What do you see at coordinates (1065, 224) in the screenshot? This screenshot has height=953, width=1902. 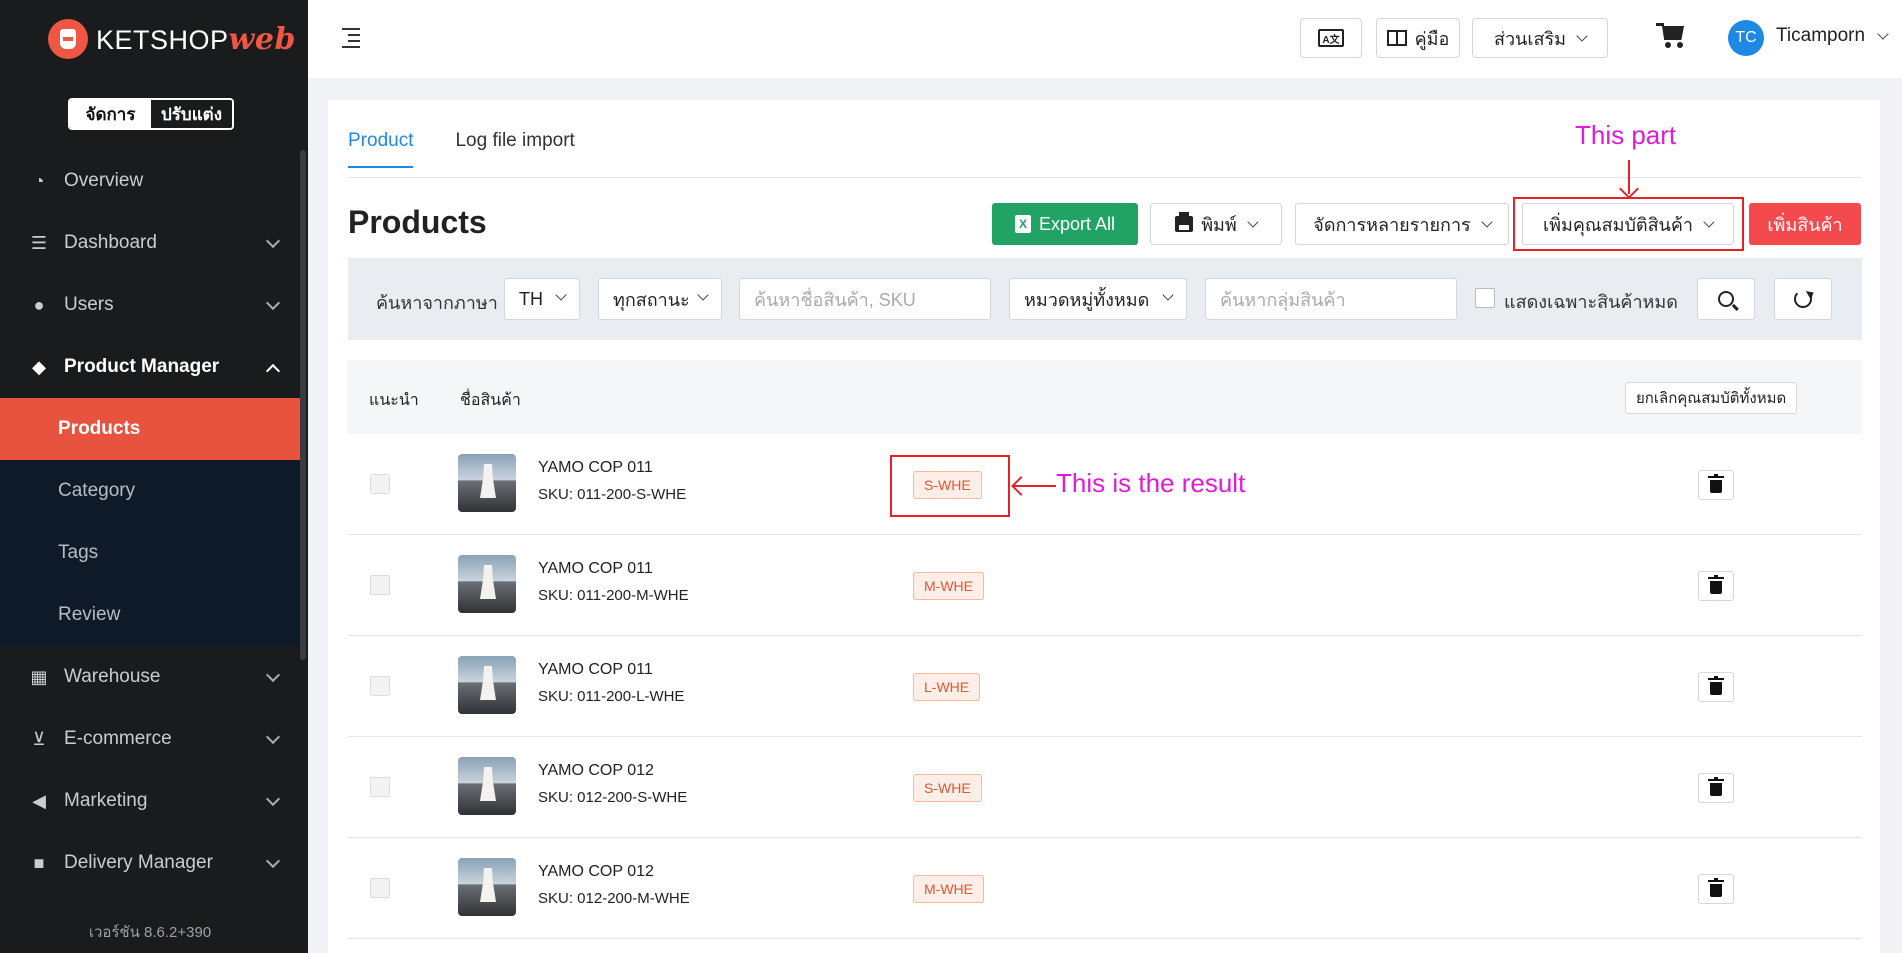 I see `export-all-button: X Export All` at bounding box center [1065, 224].